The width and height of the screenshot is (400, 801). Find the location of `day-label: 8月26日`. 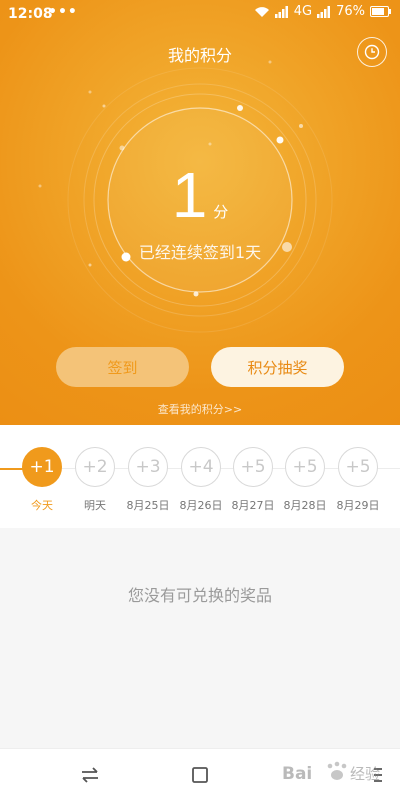

day-label: 8月26日 is located at coordinates (201, 505).